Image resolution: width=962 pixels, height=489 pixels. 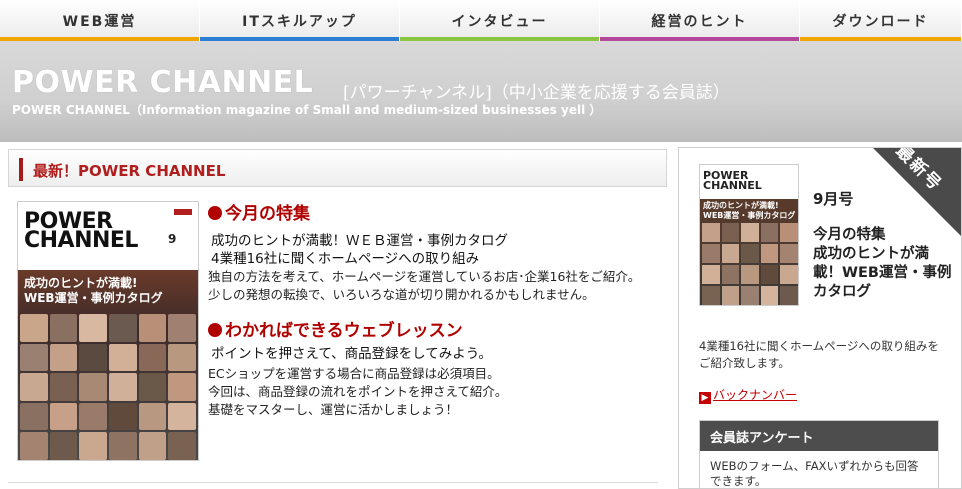 I want to click on cover-issue-number: 9, so click(x=172, y=239).